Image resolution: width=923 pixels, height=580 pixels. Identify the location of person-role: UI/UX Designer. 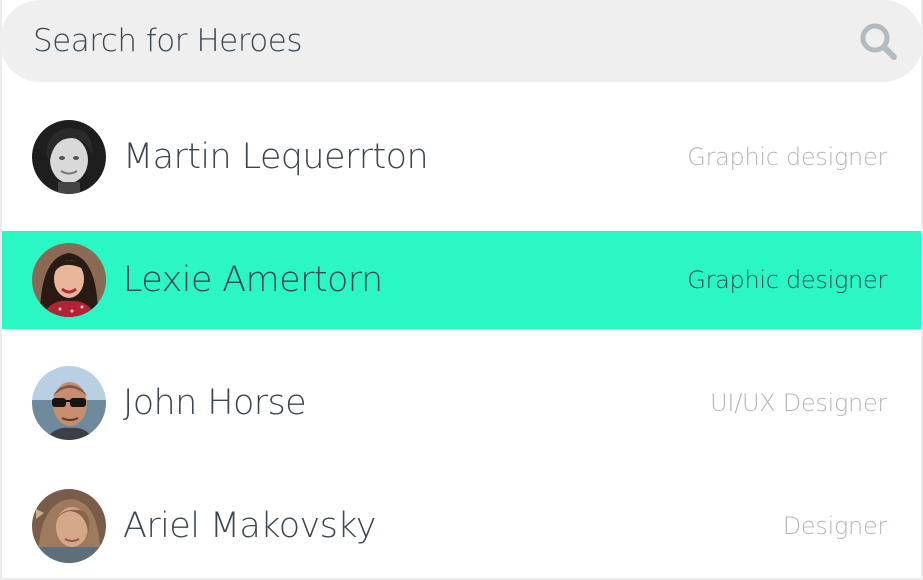
(798, 403).